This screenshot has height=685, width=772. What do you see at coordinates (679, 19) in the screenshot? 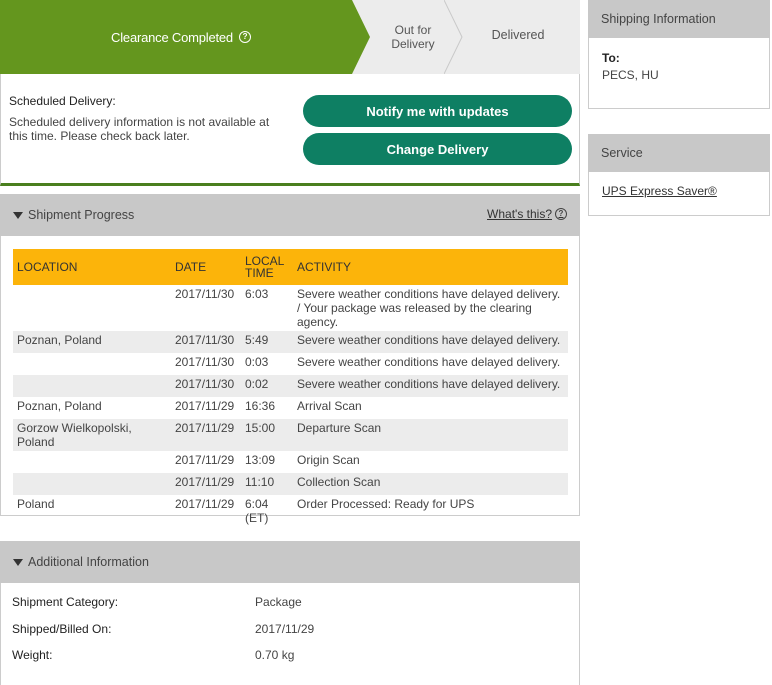
I see `shipping-information-header: Shipping Information` at bounding box center [679, 19].